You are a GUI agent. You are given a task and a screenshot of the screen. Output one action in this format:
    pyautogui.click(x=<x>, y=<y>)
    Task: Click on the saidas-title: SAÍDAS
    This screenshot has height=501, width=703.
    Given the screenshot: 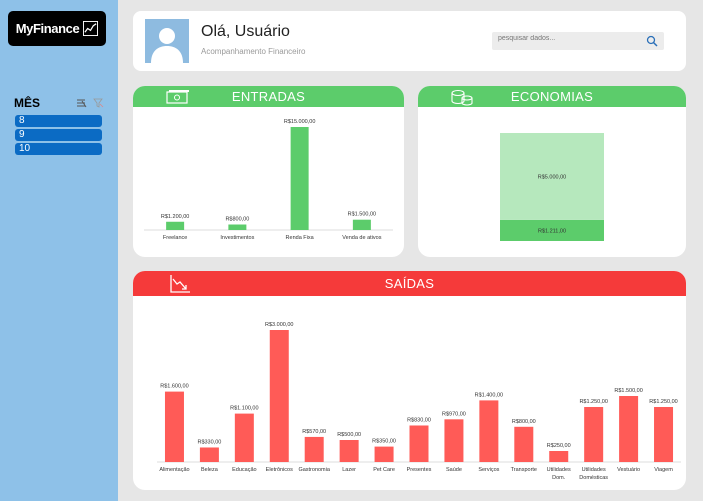 What is the action you would take?
    pyautogui.click(x=409, y=283)
    